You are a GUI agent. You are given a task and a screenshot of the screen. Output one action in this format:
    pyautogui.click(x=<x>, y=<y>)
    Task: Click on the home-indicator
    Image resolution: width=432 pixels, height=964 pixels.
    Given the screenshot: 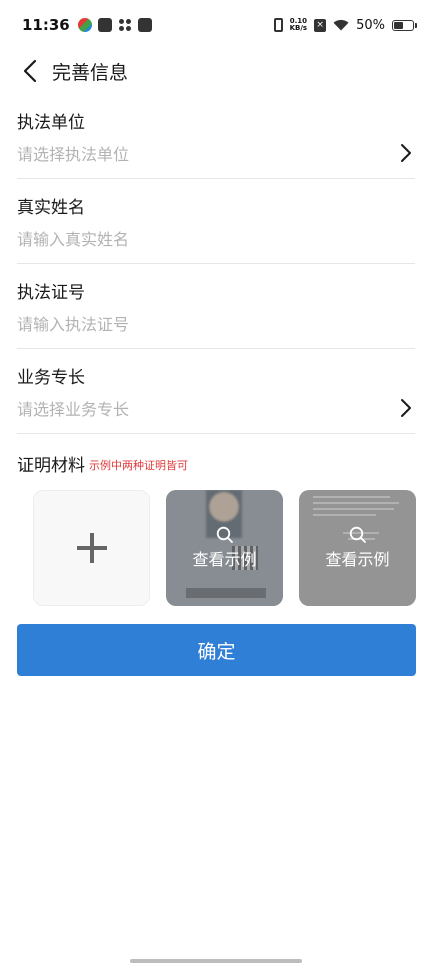 What is the action you would take?
    pyautogui.click(x=216, y=961)
    